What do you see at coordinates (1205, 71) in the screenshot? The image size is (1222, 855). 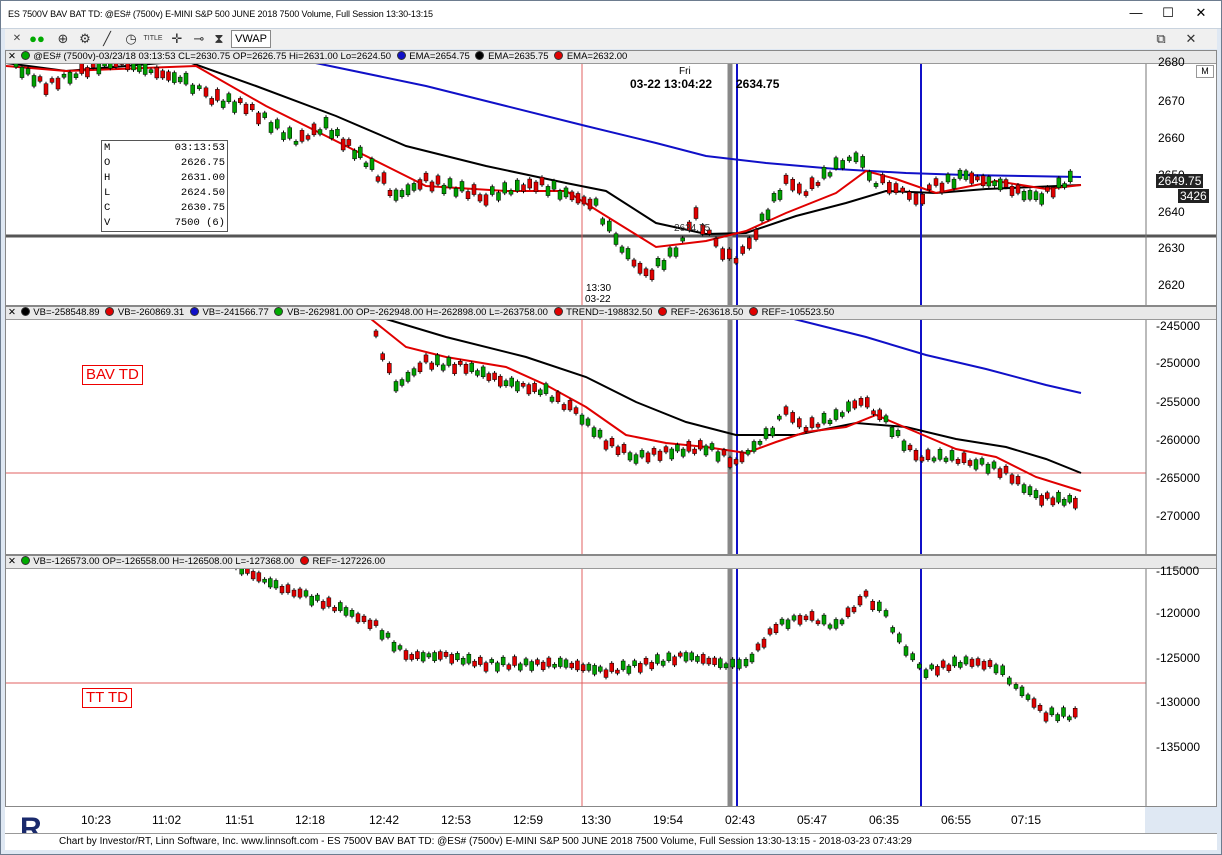 I see `pane-menu-button: M` at bounding box center [1205, 71].